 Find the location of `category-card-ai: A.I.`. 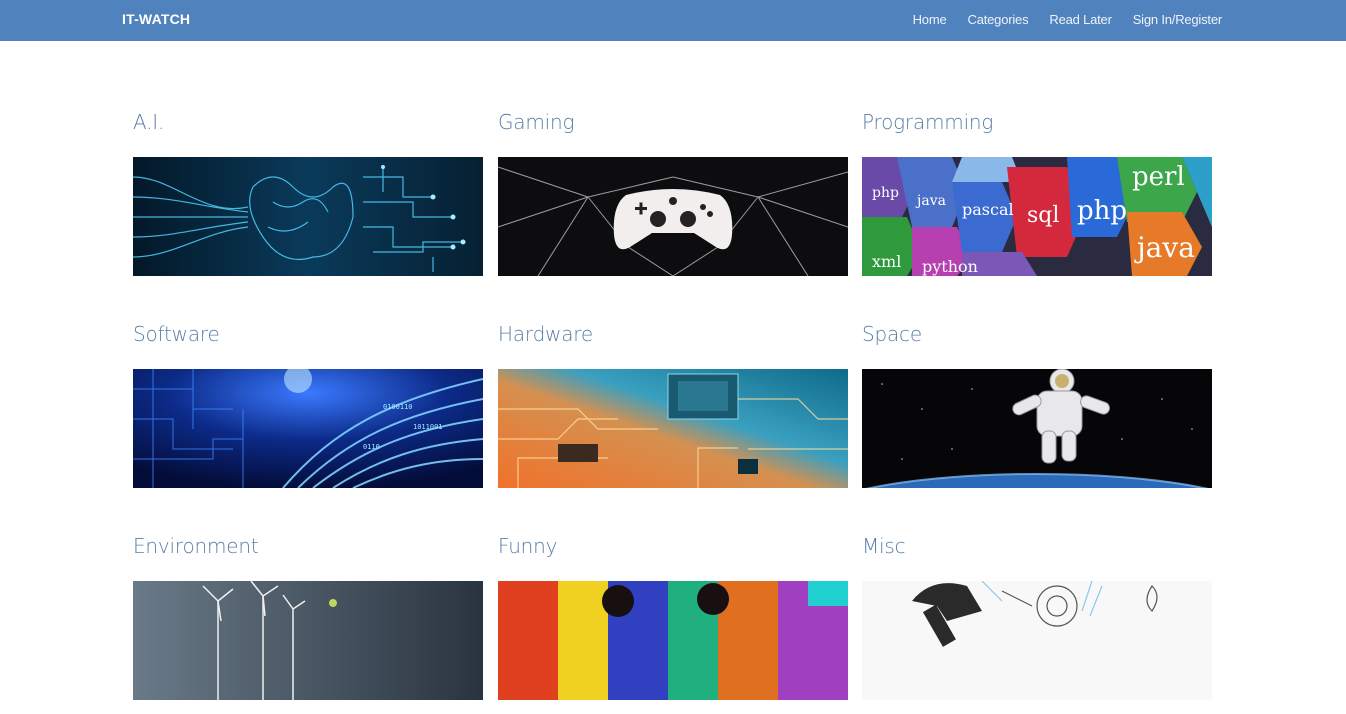

category-card-ai: A.I. is located at coordinates (308, 200).